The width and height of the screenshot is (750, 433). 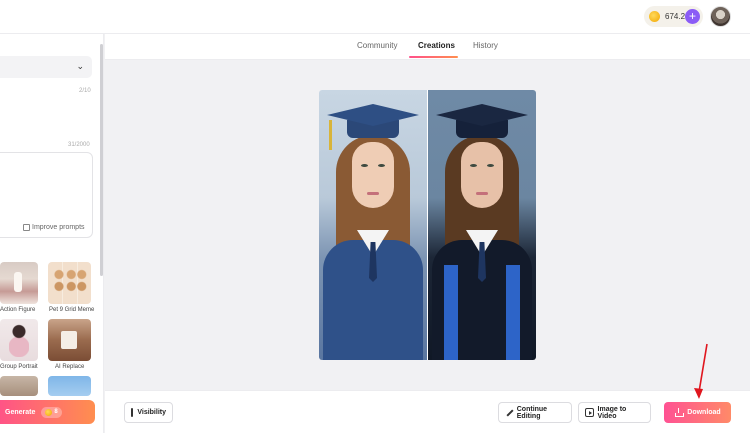 I want to click on watercolor-portrait, so click(x=373, y=225).